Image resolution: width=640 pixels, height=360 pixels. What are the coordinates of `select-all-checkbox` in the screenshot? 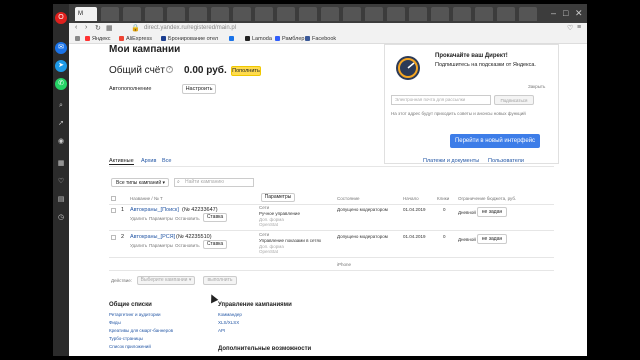 It's located at (113, 198).